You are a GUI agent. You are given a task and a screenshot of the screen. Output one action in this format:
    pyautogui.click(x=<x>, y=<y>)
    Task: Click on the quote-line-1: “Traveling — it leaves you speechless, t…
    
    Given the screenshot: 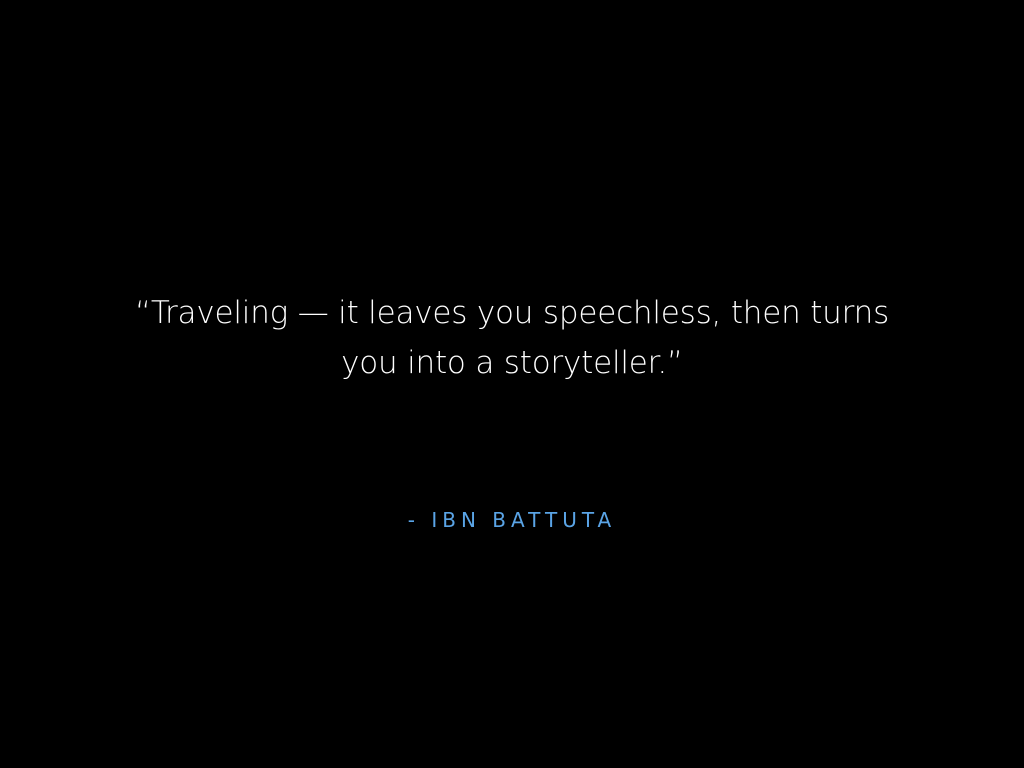 What is the action you would take?
    pyautogui.click(x=512, y=313)
    